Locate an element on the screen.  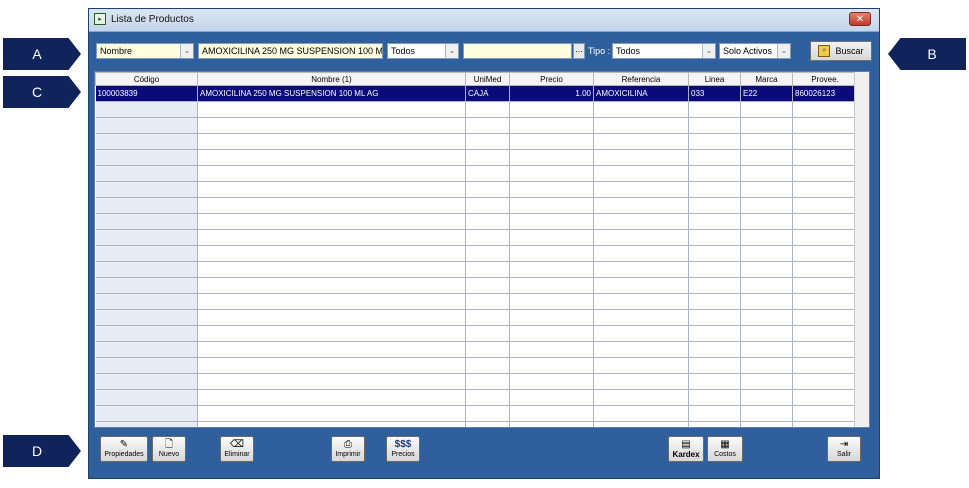
column-header-unimed: UniMed is located at coordinates (487, 79).